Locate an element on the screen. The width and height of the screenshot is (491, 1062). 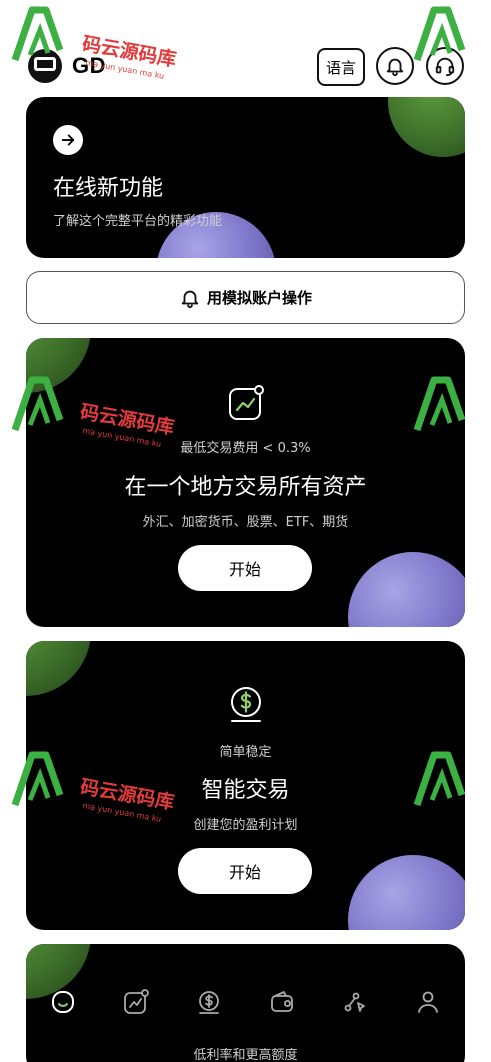
promo-title: 在线新功能 is located at coordinates (108, 188).